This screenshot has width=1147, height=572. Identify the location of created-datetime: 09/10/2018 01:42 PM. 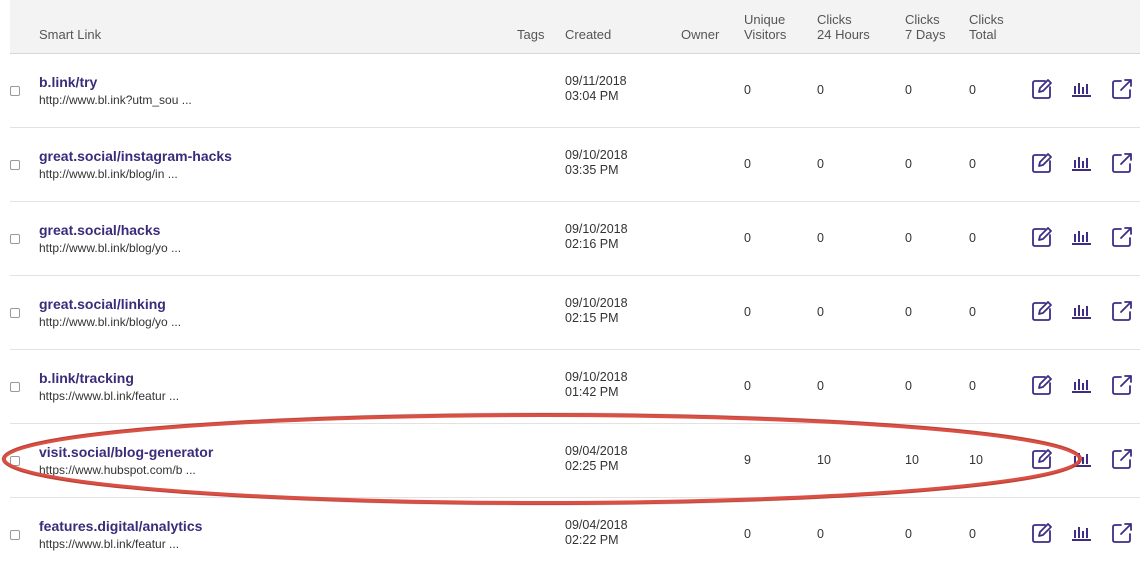
(596, 385).